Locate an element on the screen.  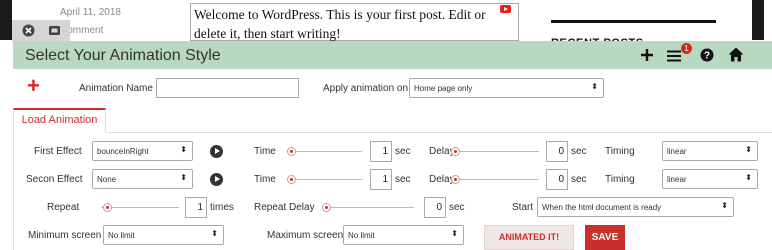
first-delay-slider is located at coordinates (495, 151).